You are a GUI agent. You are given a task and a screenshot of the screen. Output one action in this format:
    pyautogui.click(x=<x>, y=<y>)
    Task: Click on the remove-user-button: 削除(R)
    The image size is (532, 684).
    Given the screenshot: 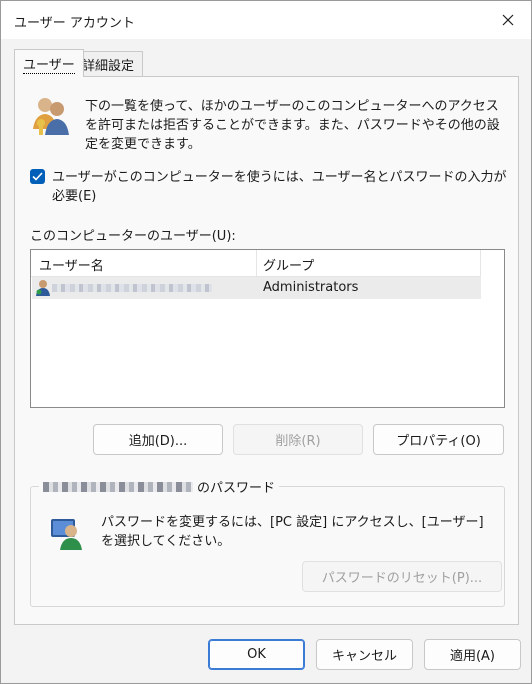 What is the action you would take?
    pyautogui.click(x=298, y=439)
    